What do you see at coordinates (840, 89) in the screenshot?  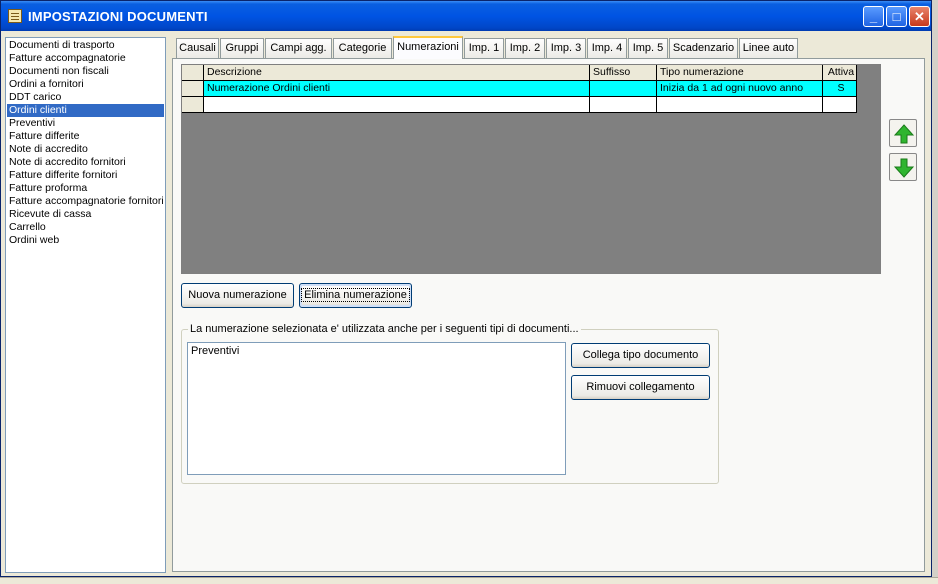 I see `grid-cell: S` at bounding box center [840, 89].